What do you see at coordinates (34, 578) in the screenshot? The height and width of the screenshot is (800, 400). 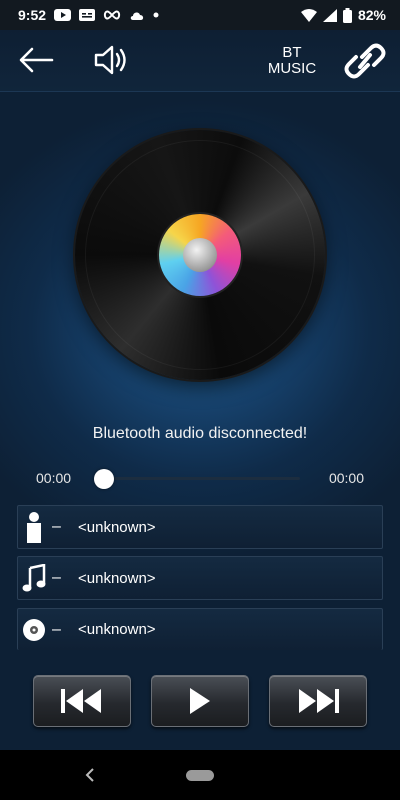 I see `music-note-icon` at bounding box center [34, 578].